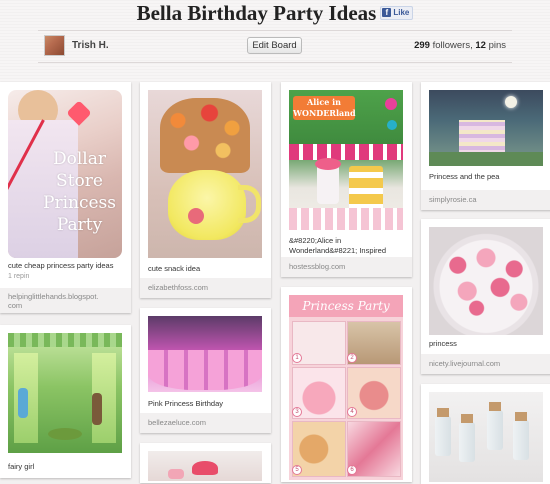 This screenshot has width=550, height=484. Describe the element at coordinates (328, 164) in the screenshot. I see `flowers` at that location.